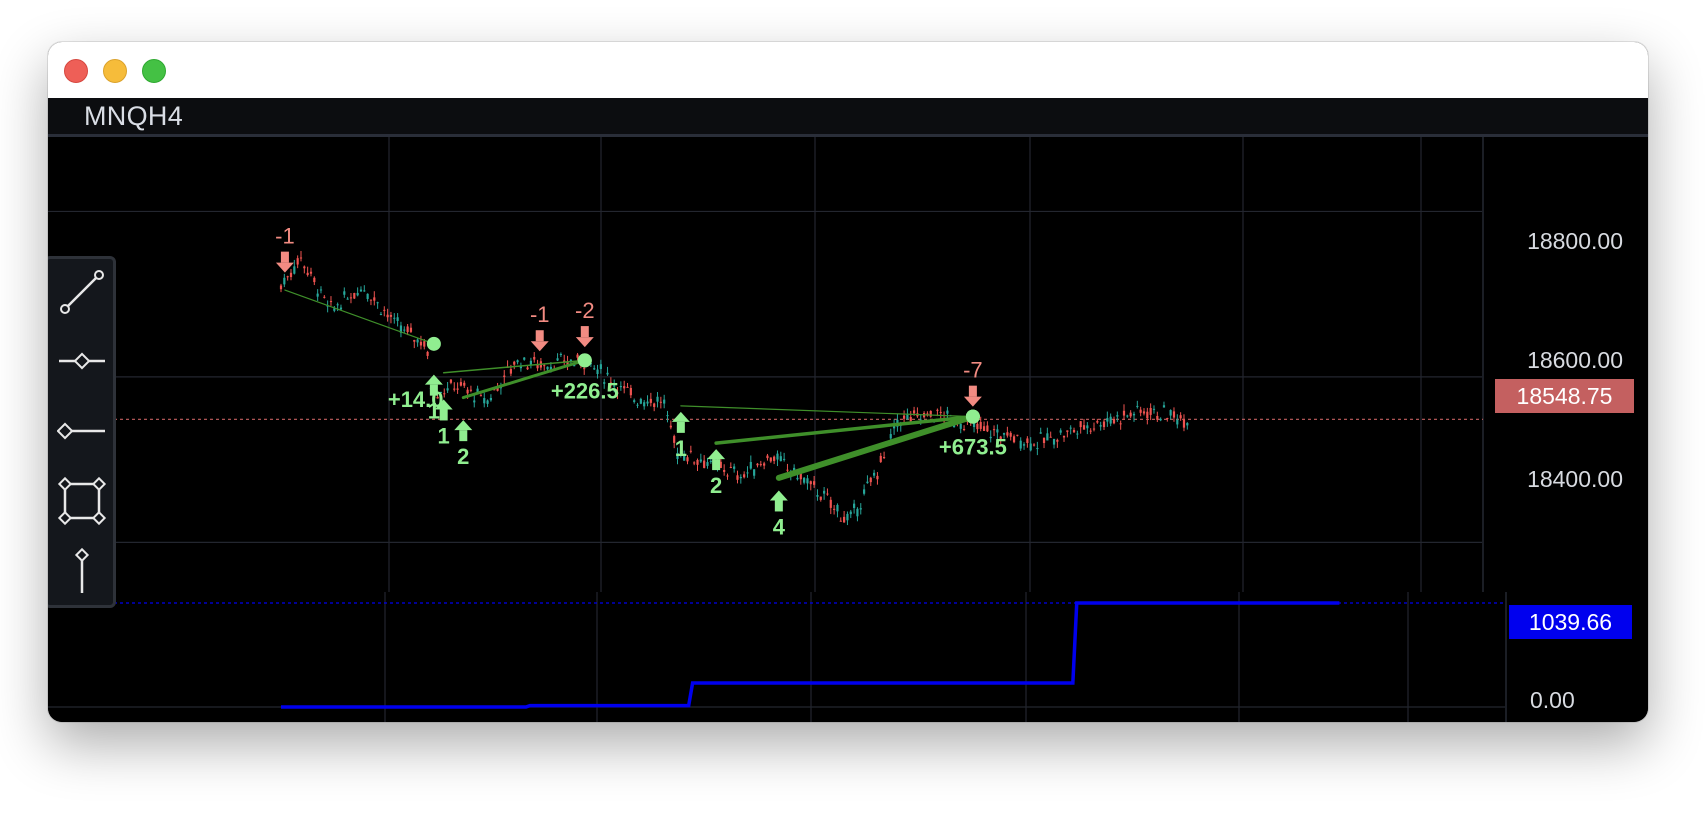 The image size is (1708, 814). What do you see at coordinates (416, 399) in the screenshot?
I see `trade-pnl-label: +14.0` at bounding box center [416, 399].